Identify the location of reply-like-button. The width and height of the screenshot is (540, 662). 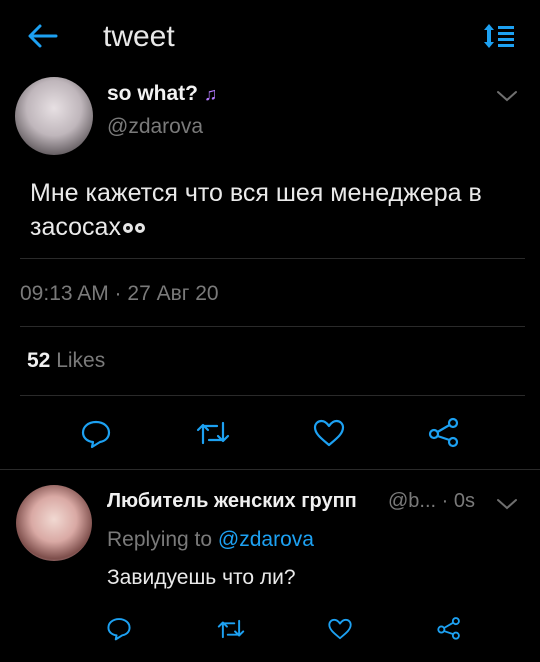
(340, 629).